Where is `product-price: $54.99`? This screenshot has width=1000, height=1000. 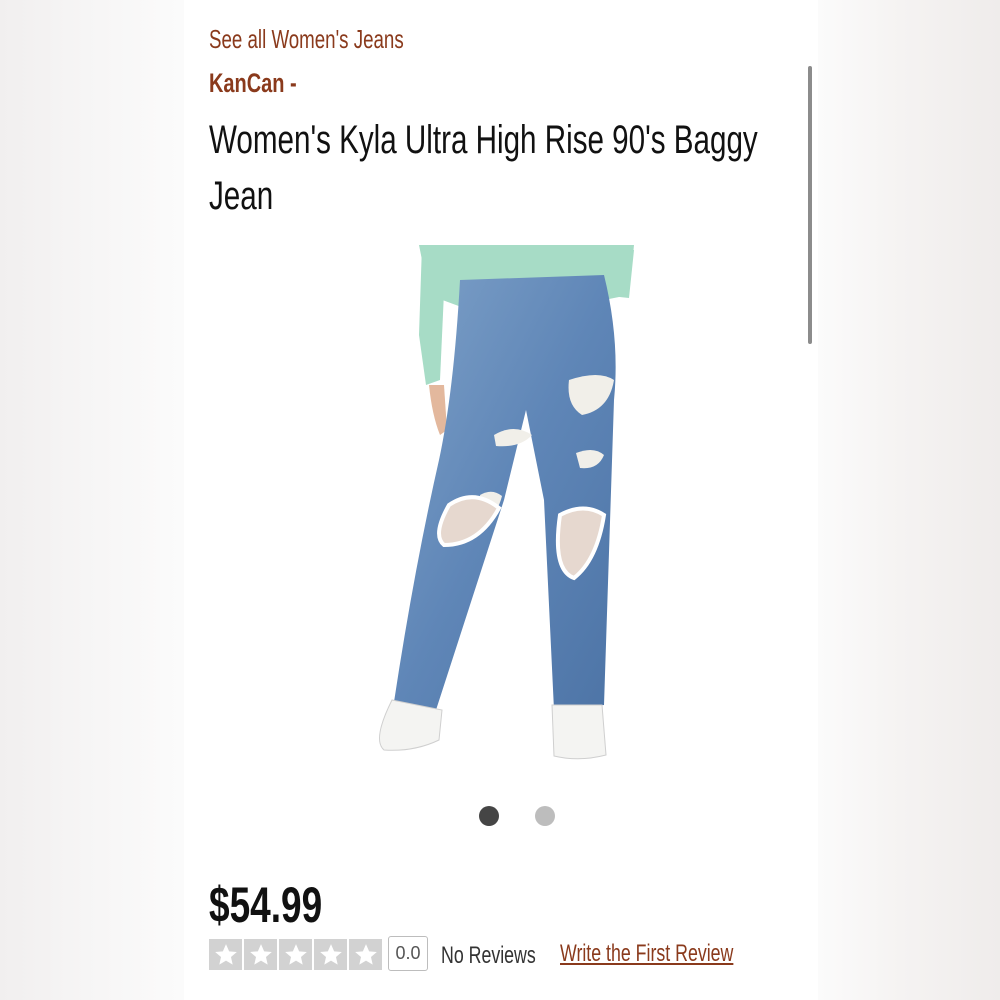 product-price: $54.99 is located at coordinates (266, 905).